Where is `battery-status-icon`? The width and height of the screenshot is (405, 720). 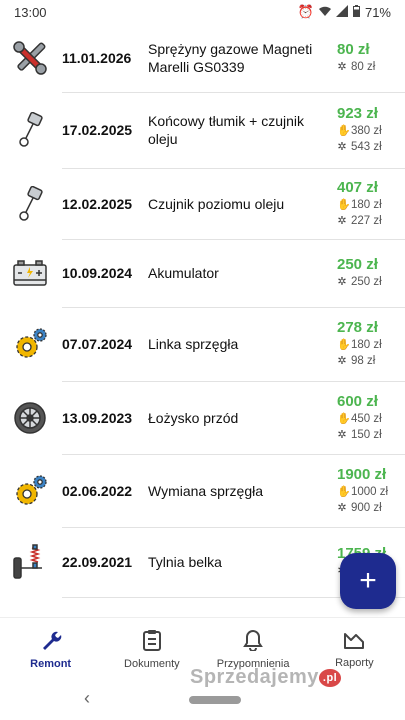 battery-status-icon is located at coordinates (356, 12).